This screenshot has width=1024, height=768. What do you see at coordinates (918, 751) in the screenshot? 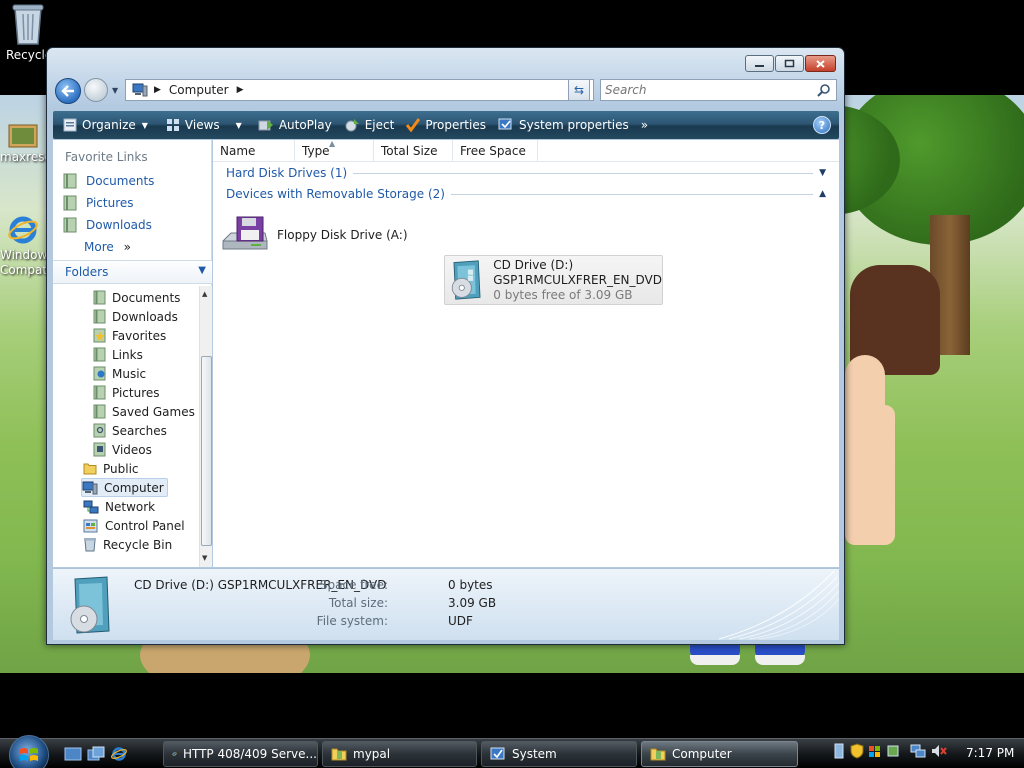
I see `network-status-icon` at bounding box center [918, 751].